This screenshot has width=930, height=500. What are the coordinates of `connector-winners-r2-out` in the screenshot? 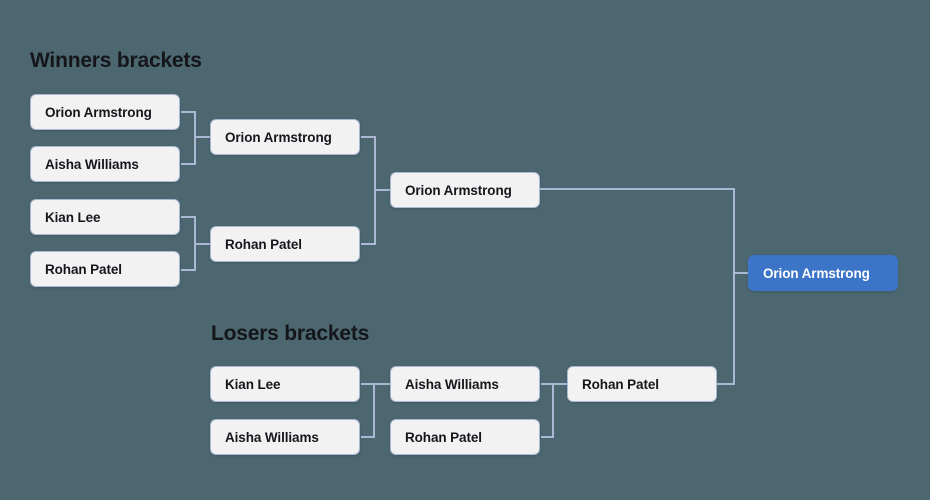 It's located at (382, 190).